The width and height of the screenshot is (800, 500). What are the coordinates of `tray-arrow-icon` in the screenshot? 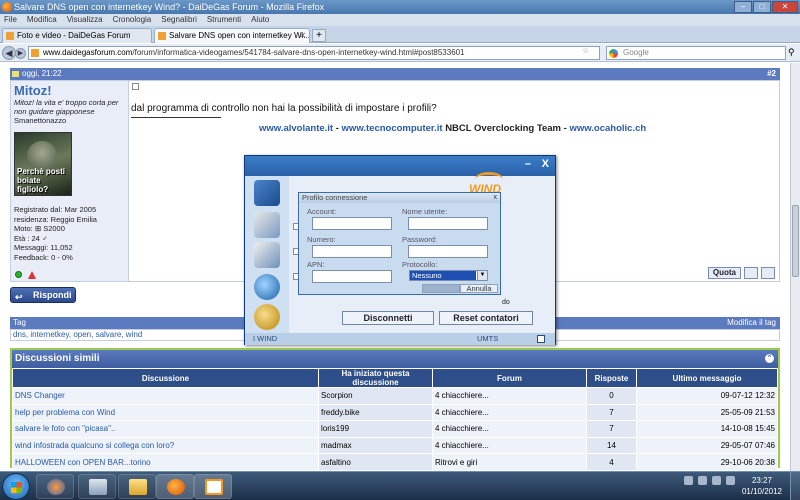 It's located at (688, 480).